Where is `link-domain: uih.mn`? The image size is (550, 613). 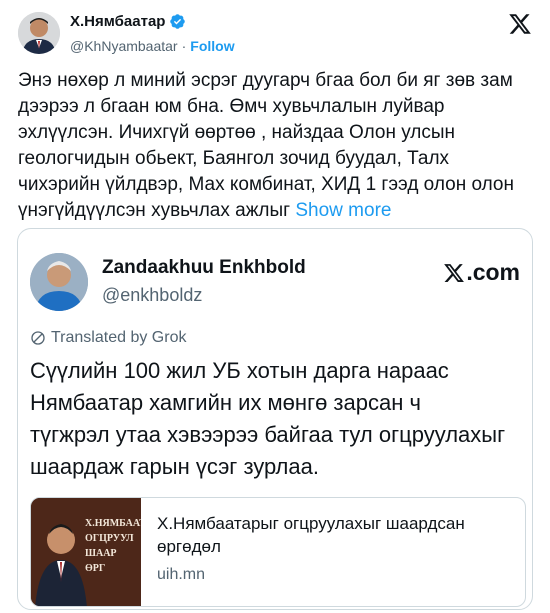
link-domain: uih.mn is located at coordinates (181, 575).